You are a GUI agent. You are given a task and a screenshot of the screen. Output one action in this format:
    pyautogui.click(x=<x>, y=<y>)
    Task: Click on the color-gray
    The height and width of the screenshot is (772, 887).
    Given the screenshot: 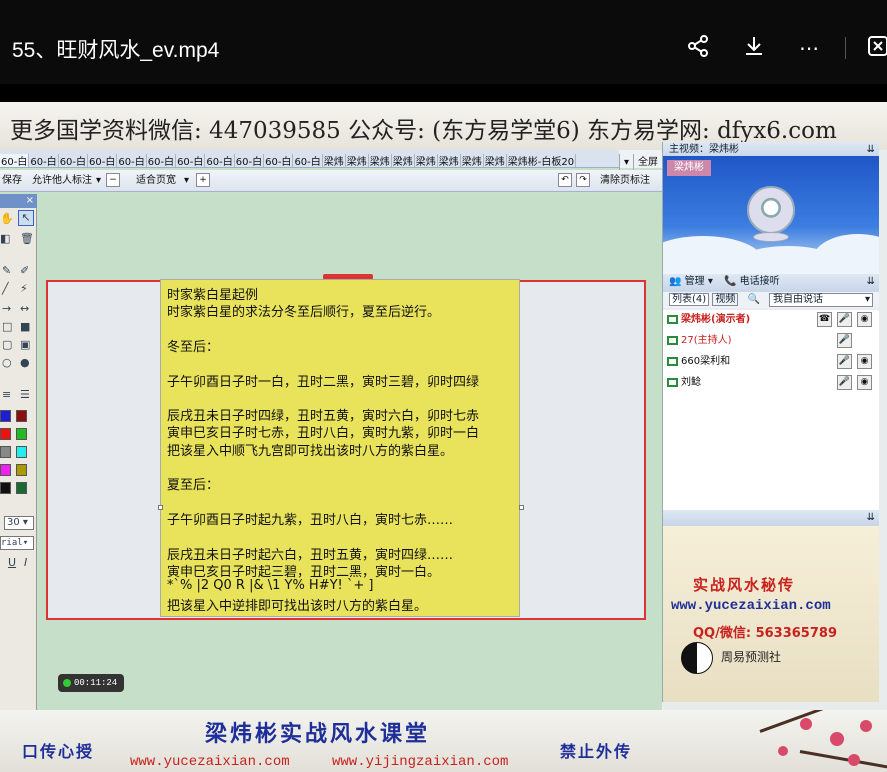 What is the action you would take?
    pyautogui.click(x=5, y=452)
    